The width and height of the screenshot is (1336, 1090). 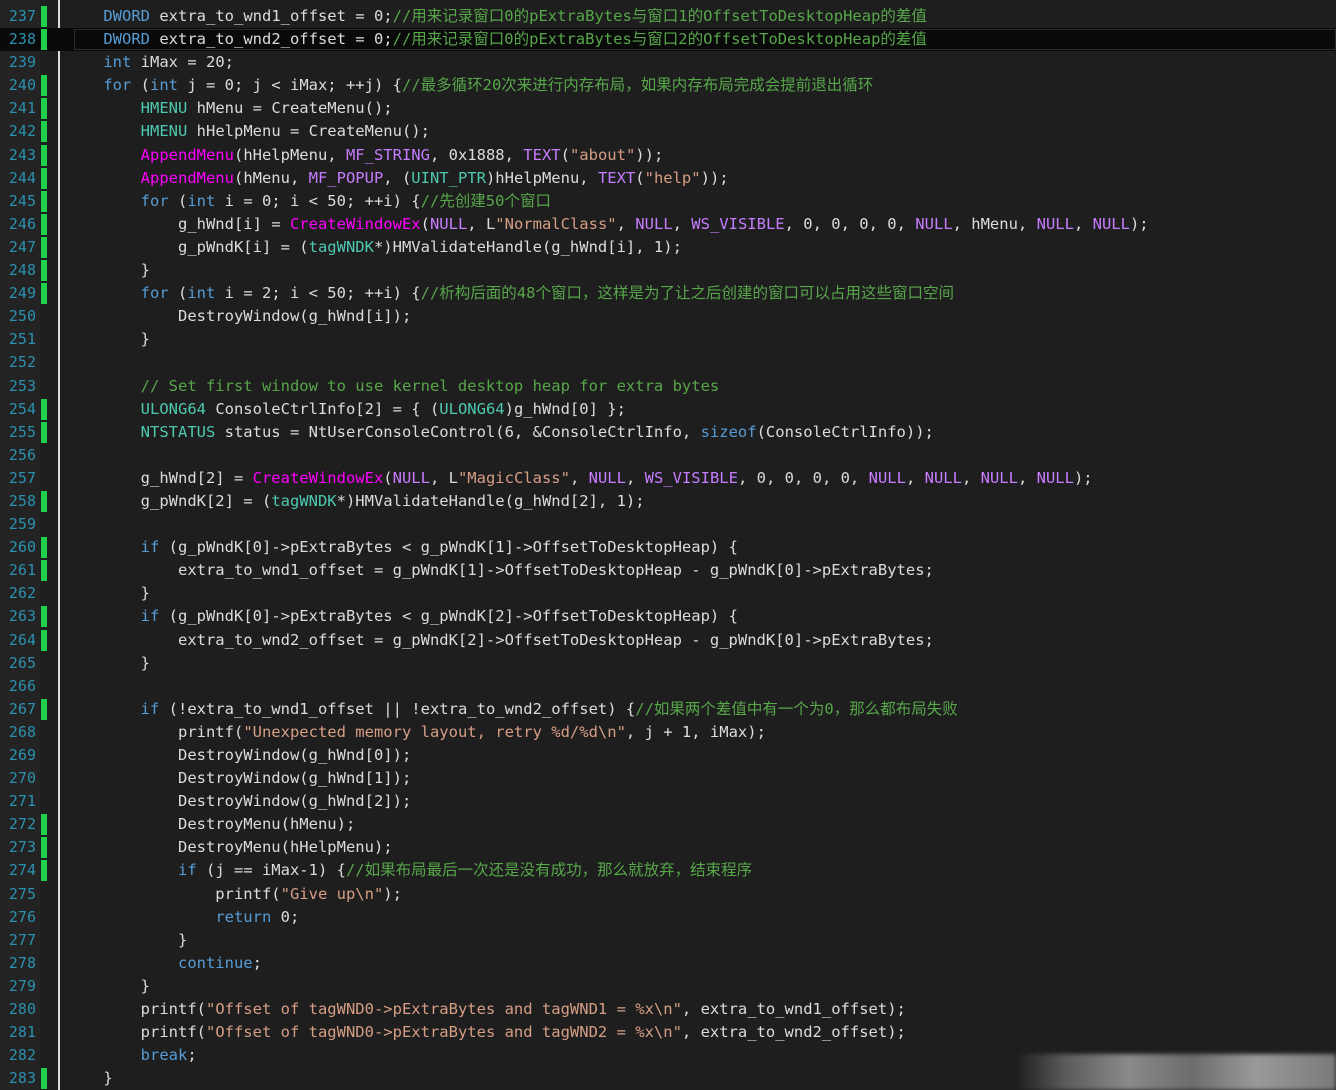 I want to click on code-line: 256, so click(x=668, y=455).